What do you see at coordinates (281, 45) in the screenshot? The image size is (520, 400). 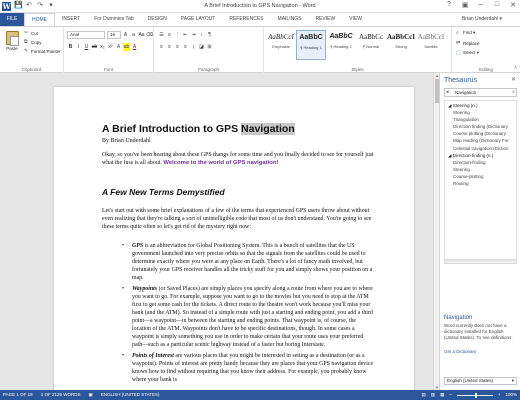 I see `style-emphasis: AaBbCcI Emphasis` at bounding box center [281, 45].